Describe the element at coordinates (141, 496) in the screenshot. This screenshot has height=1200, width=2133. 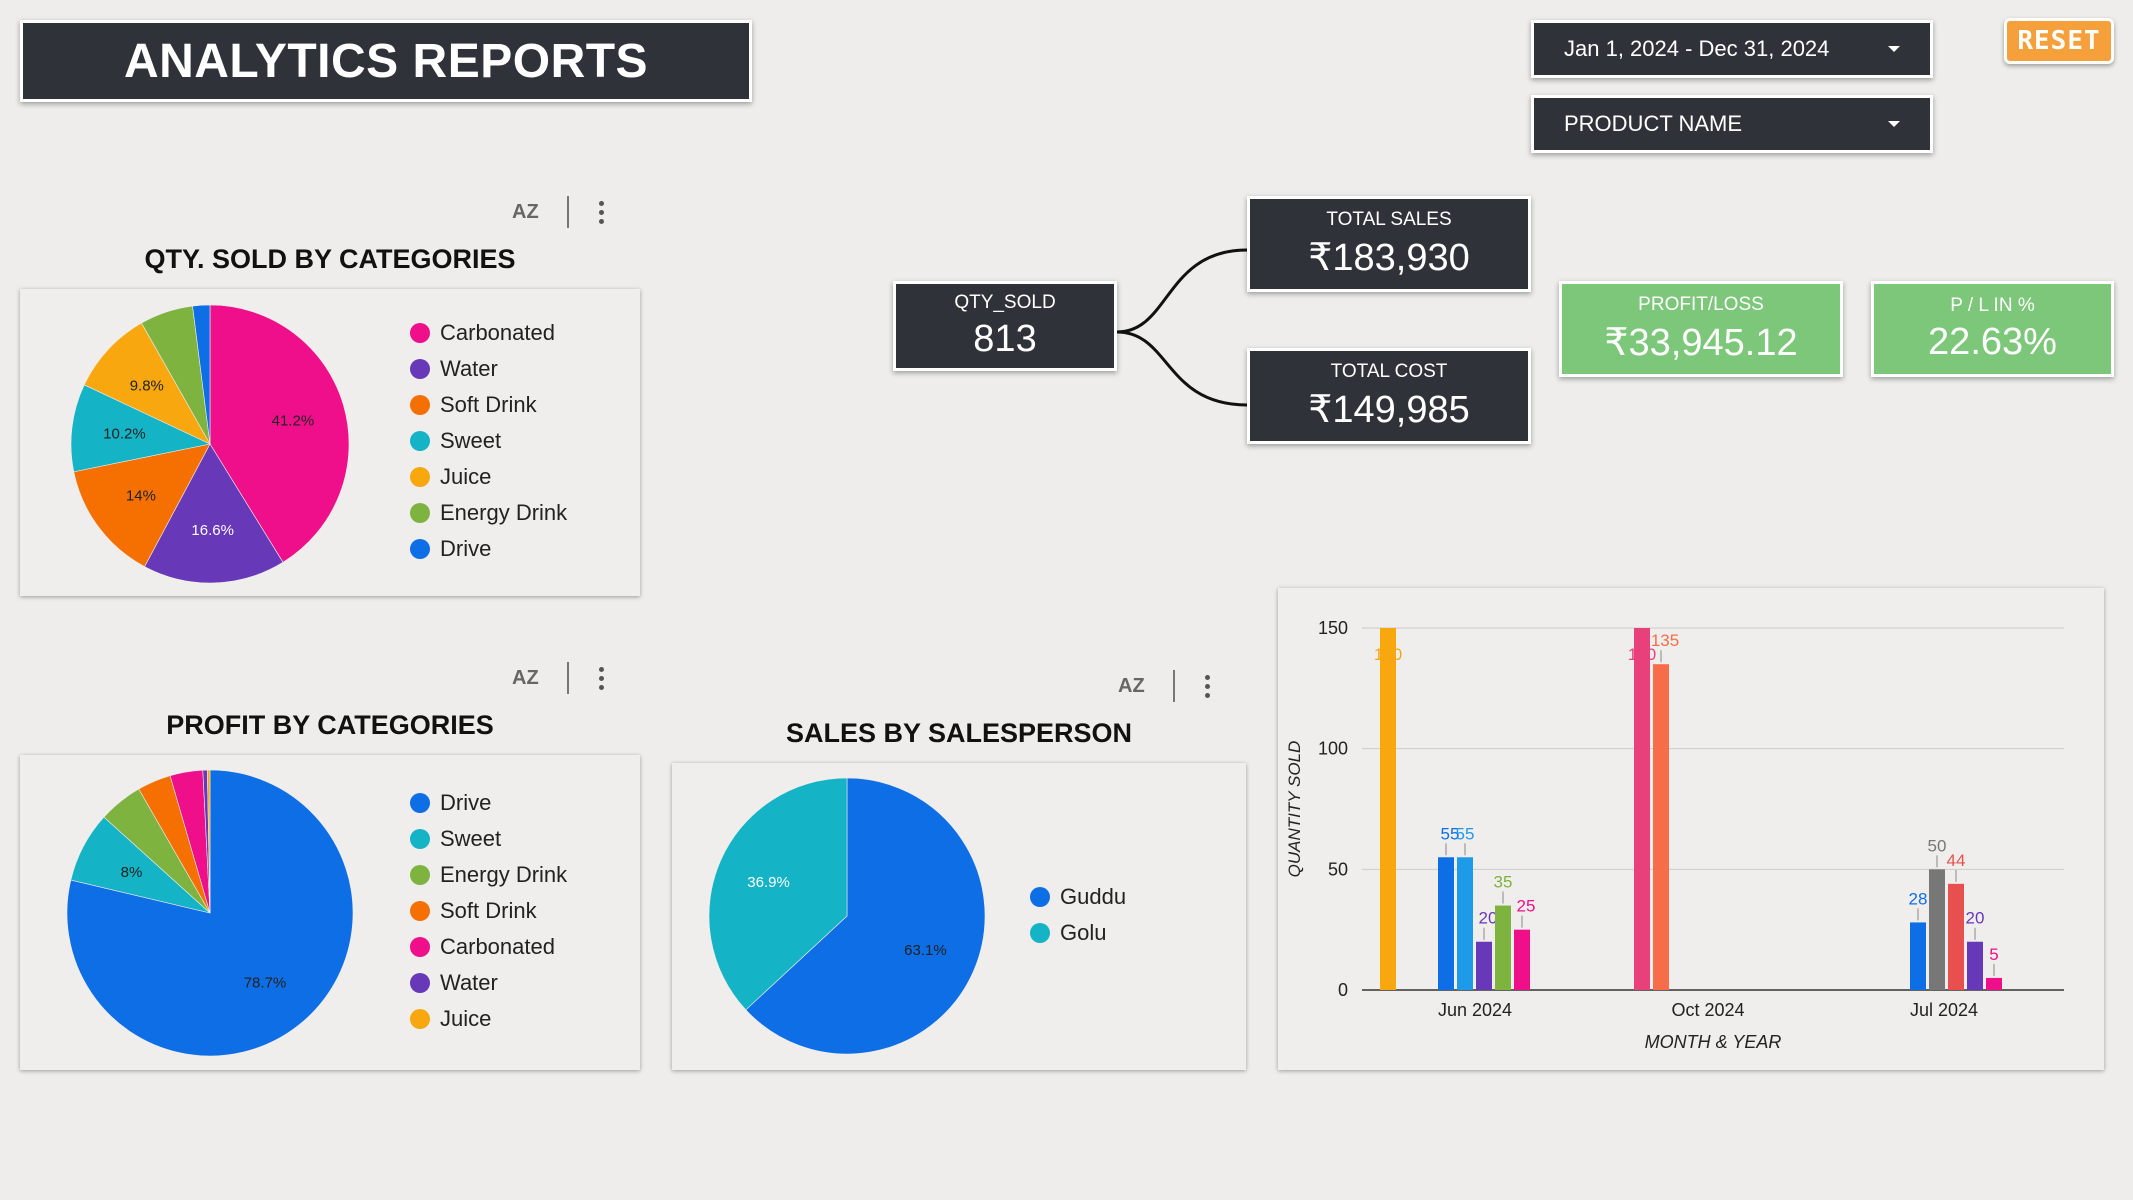
I see `pie-data-label: 14%` at that location.